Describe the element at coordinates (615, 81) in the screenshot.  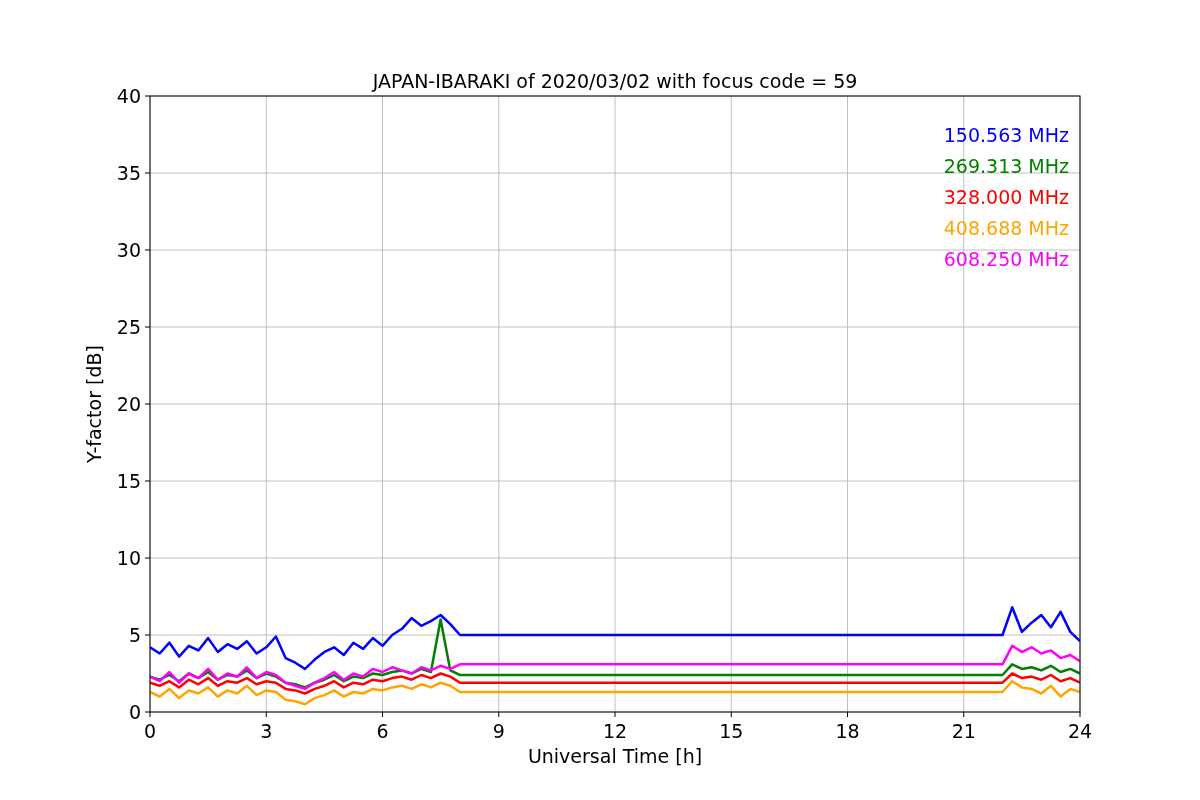
I see `chart-title: JAPAN-IBARAKI of 2020/03/02 with focus code = 59` at that location.